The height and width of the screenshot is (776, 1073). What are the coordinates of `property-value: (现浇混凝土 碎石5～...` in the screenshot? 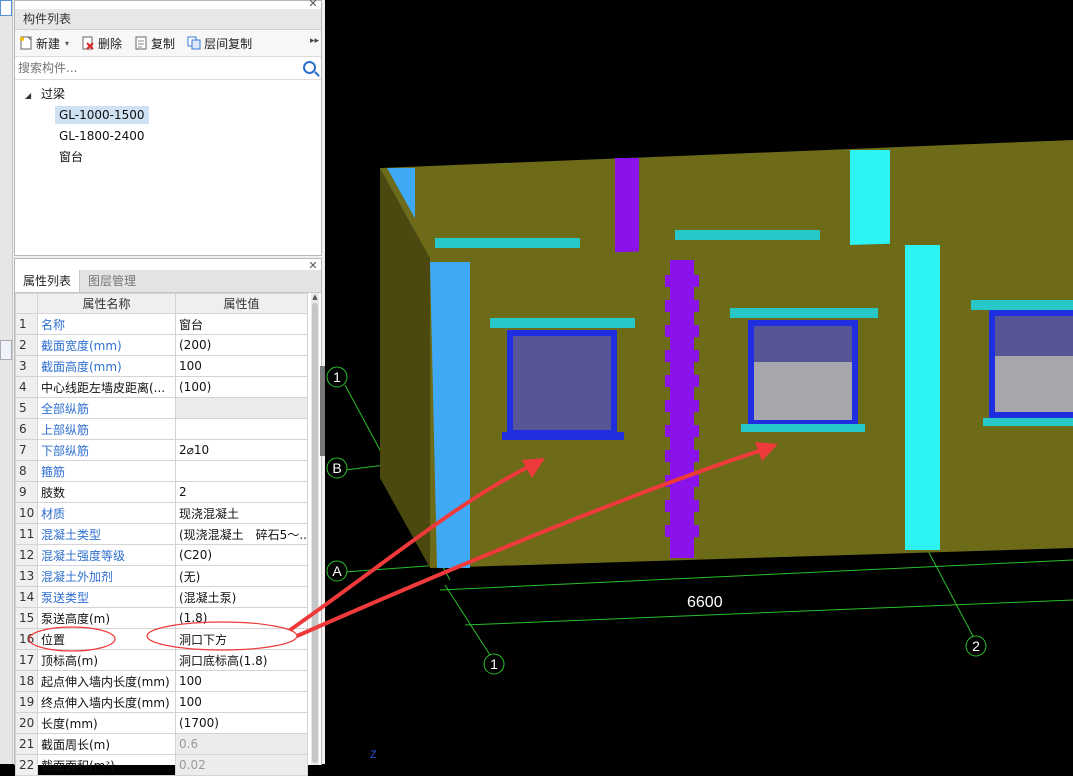 It's located at (241, 534).